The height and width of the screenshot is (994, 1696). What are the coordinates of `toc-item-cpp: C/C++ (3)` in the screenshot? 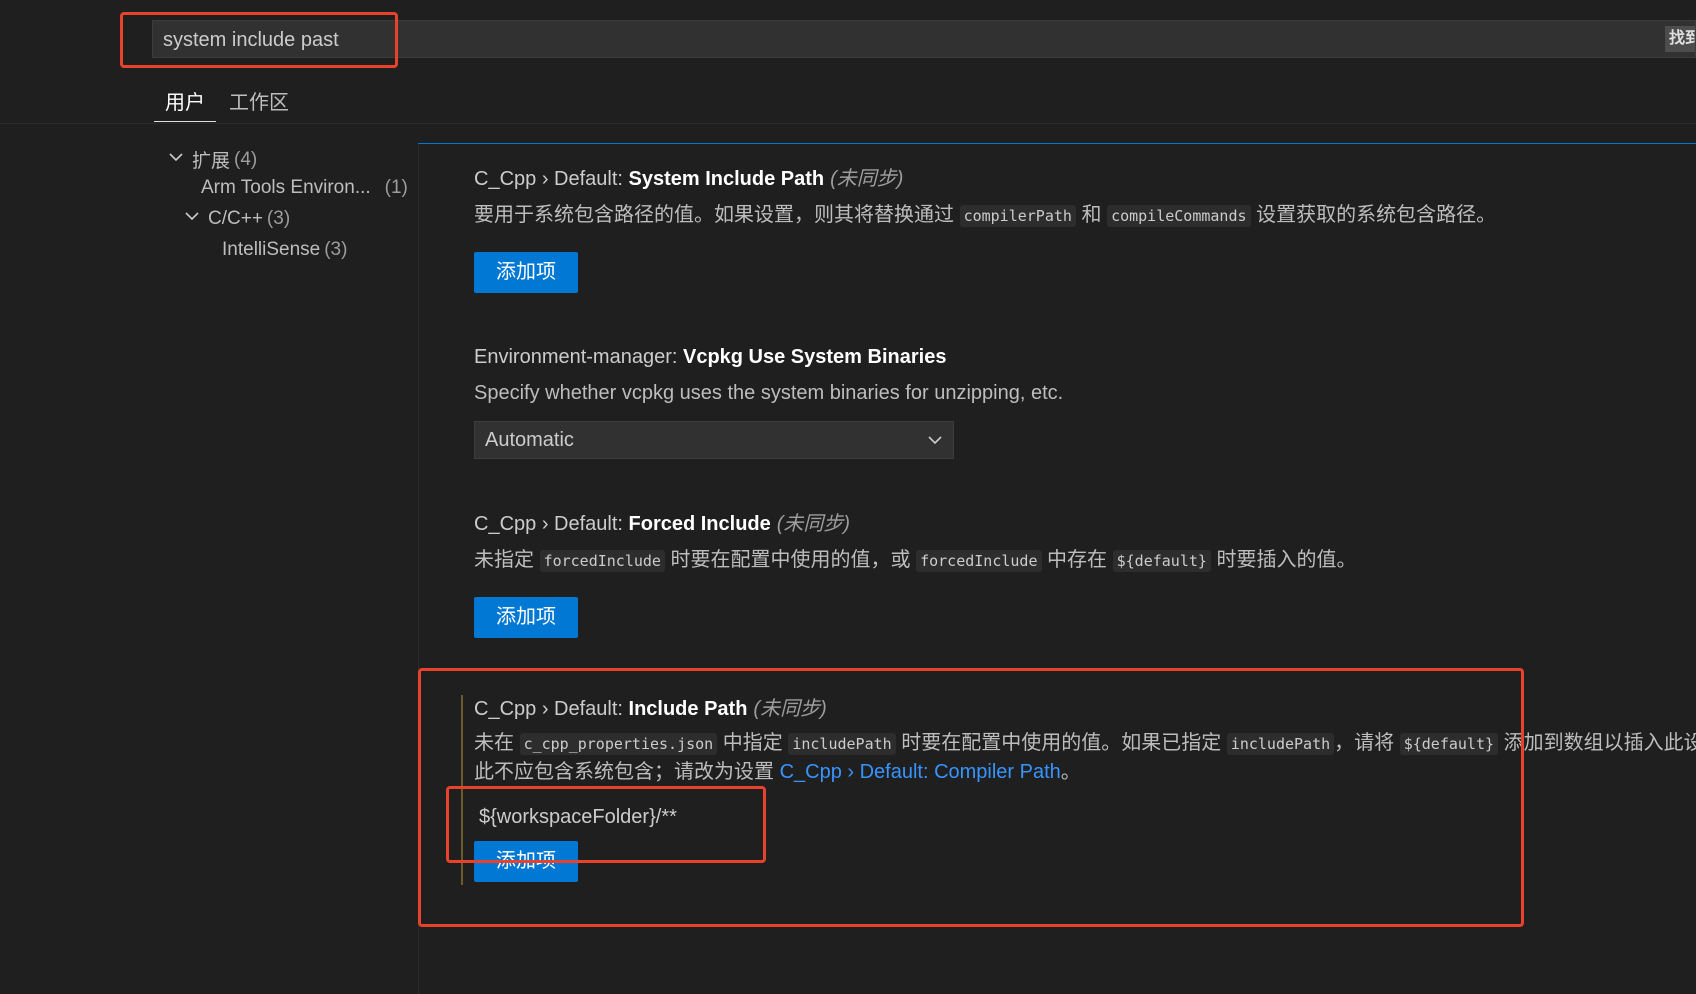 It's located at (237, 219).